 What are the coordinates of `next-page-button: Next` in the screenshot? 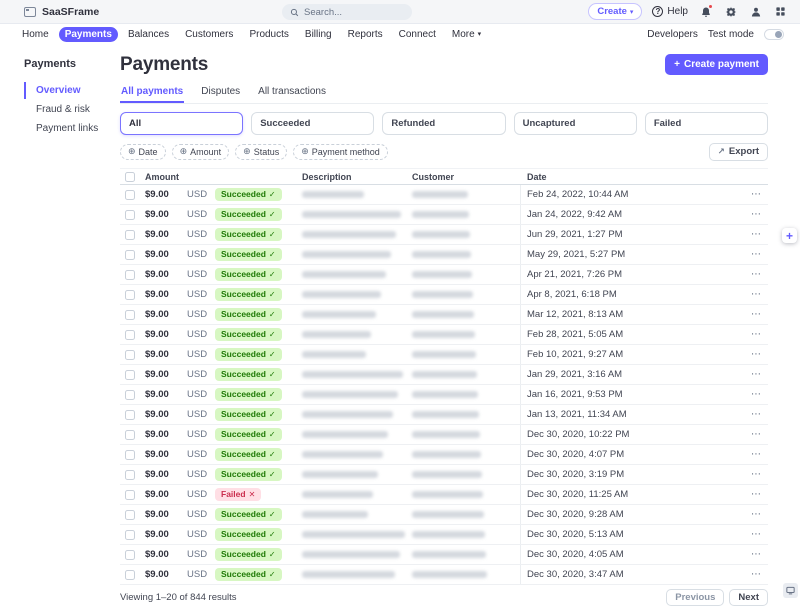 It's located at (748, 597).